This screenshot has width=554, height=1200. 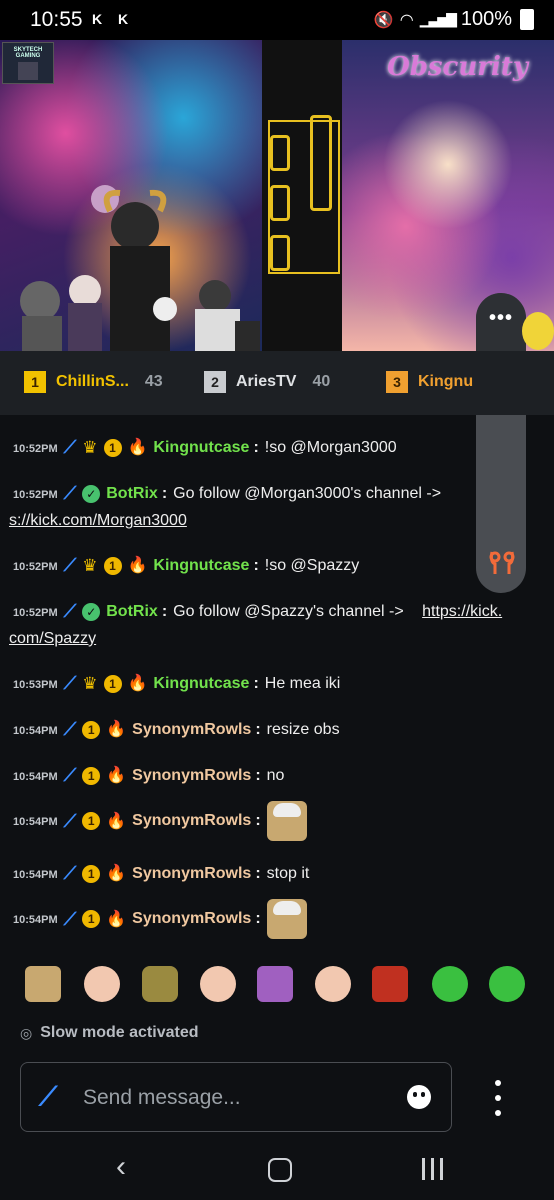 What do you see at coordinates (486, 19) in the screenshot?
I see `battery-percent: 100%` at bounding box center [486, 19].